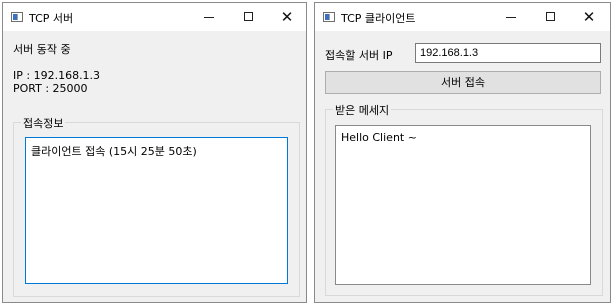  I want to click on server-titlebar: TCP 서버 ✕, so click(154, 17).